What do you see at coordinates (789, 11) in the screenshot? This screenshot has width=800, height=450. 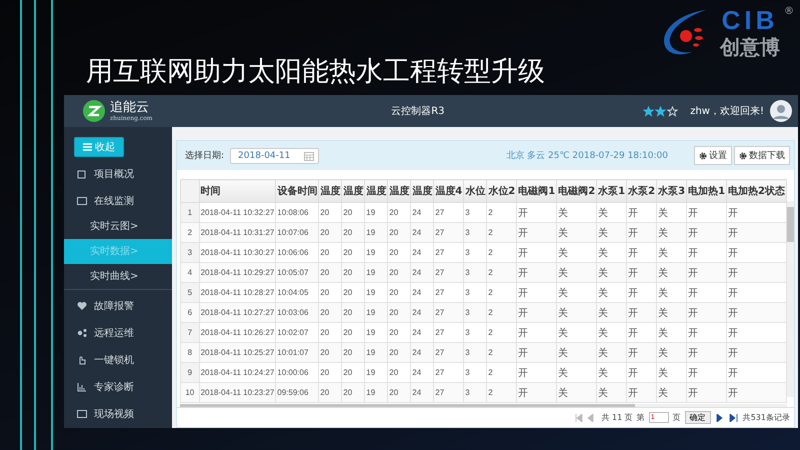 I see `registered-mark: ®` at bounding box center [789, 11].